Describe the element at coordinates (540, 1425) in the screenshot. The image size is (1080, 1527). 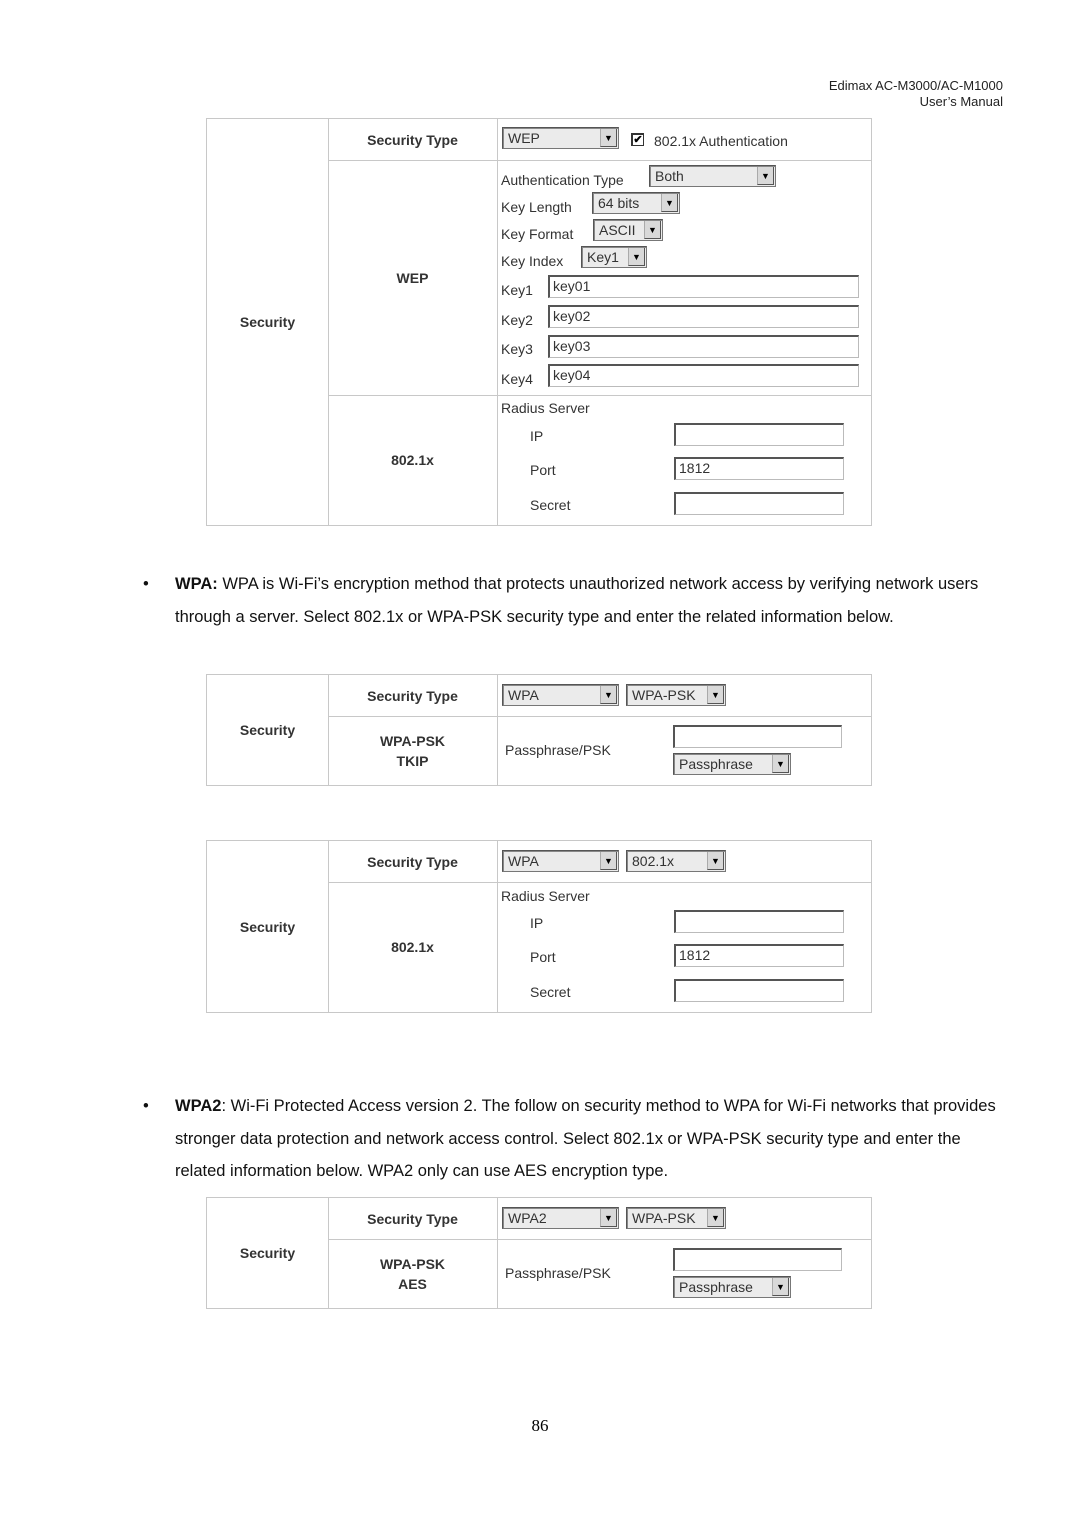
I see `page-number: 86` at that location.